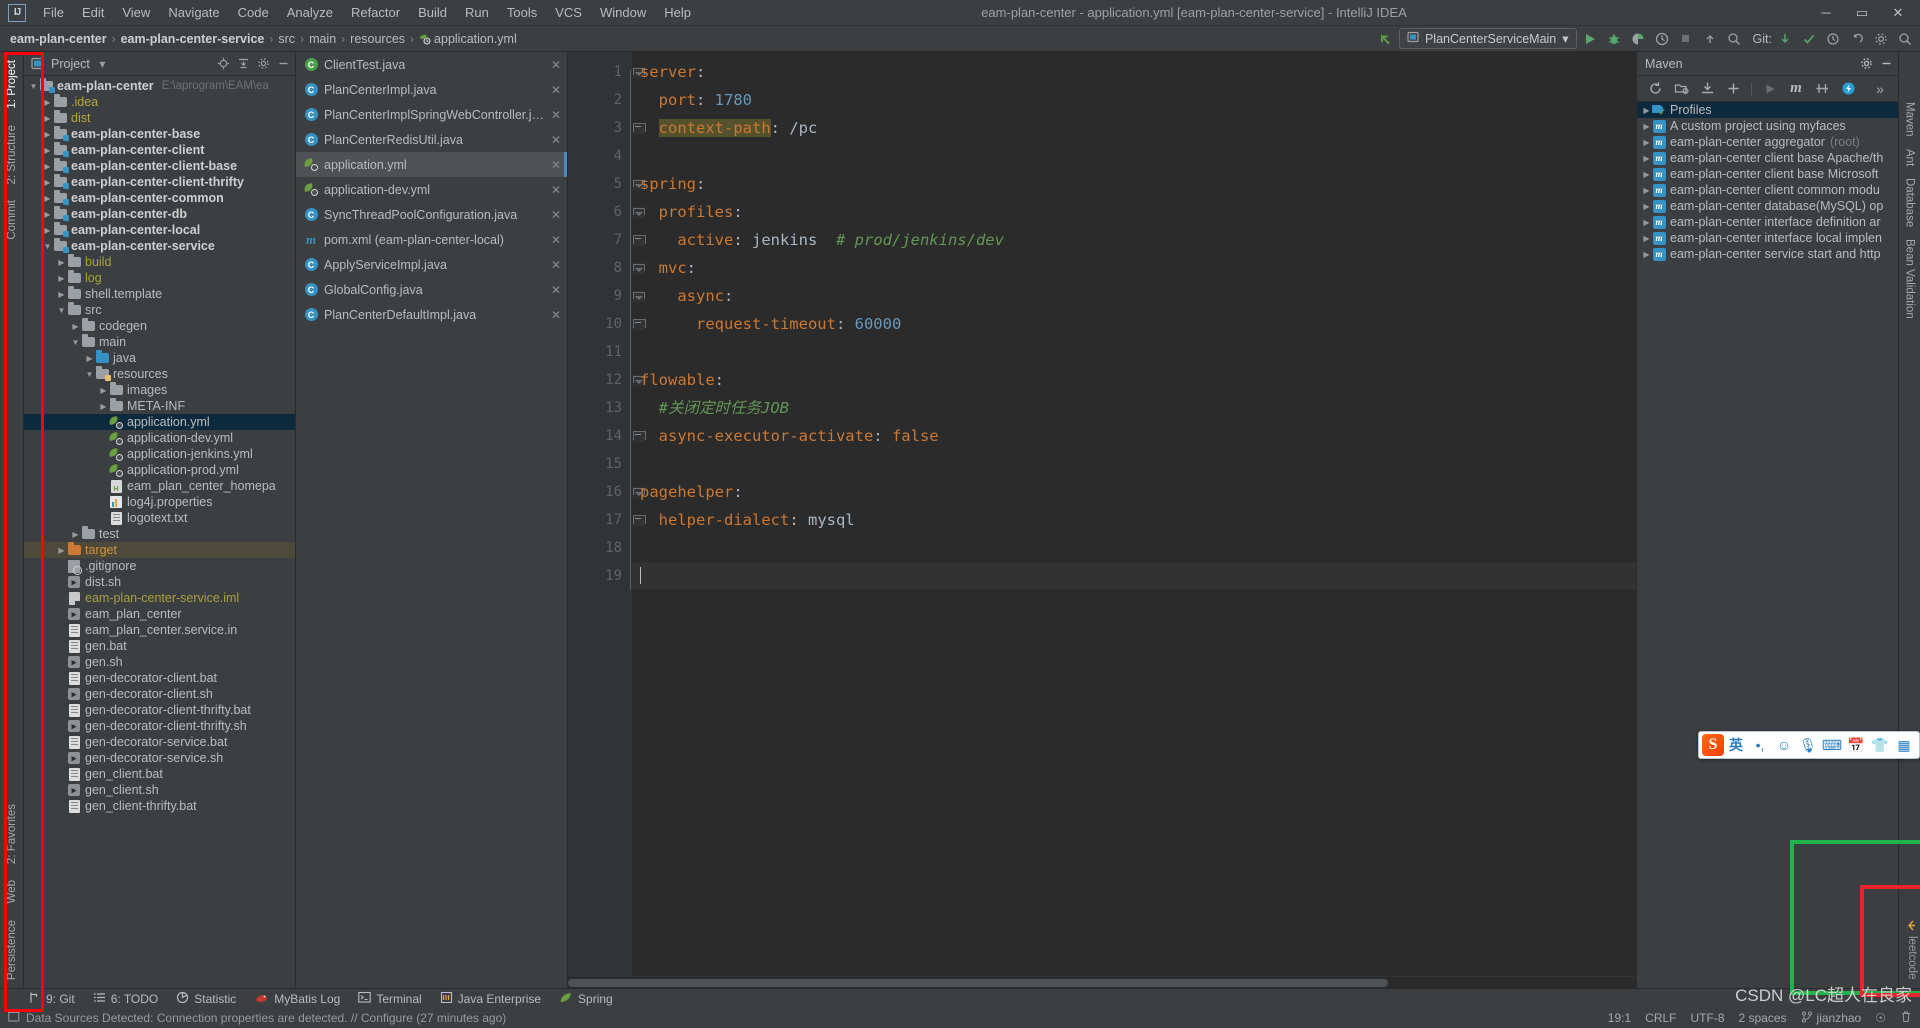 The width and height of the screenshot is (1920, 1028). Describe the element at coordinates (310, 12) in the screenshot. I see `menu-item-analyze: Analyze` at that location.